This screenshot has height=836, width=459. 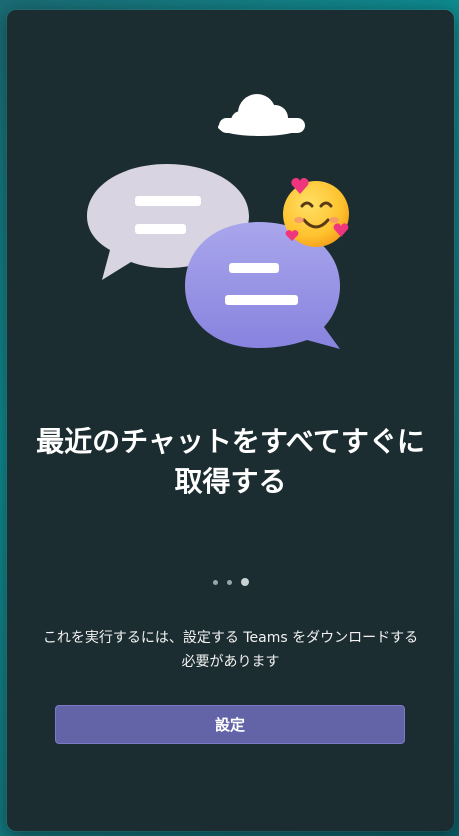 What do you see at coordinates (230, 461) in the screenshot?
I see `dialog-headline: 最近のチャットをすべてすぐに取得する` at bounding box center [230, 461].